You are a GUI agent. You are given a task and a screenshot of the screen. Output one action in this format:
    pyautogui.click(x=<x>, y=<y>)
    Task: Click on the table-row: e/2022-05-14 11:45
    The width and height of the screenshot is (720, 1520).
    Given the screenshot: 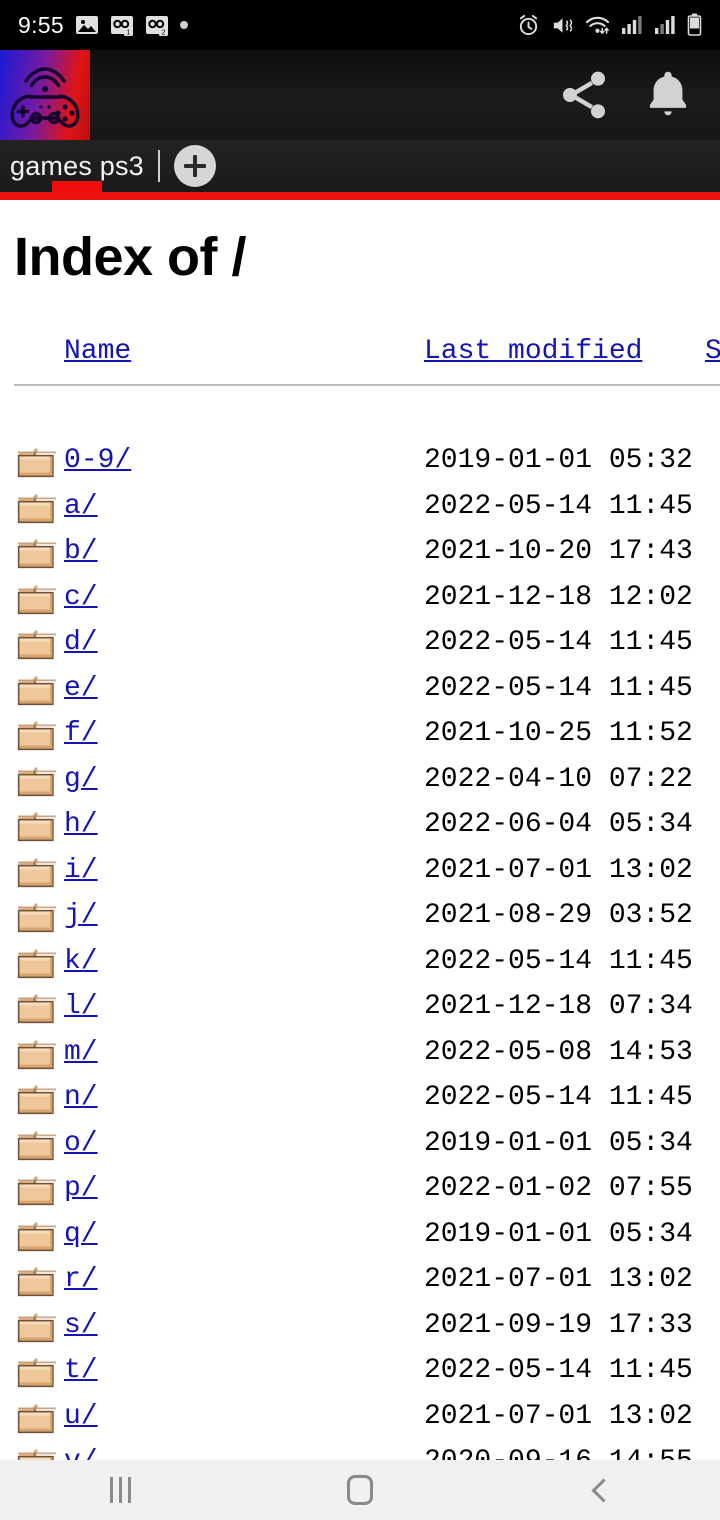 What is the action you would take?
    pyautogui.click(x=360, y=695)
    